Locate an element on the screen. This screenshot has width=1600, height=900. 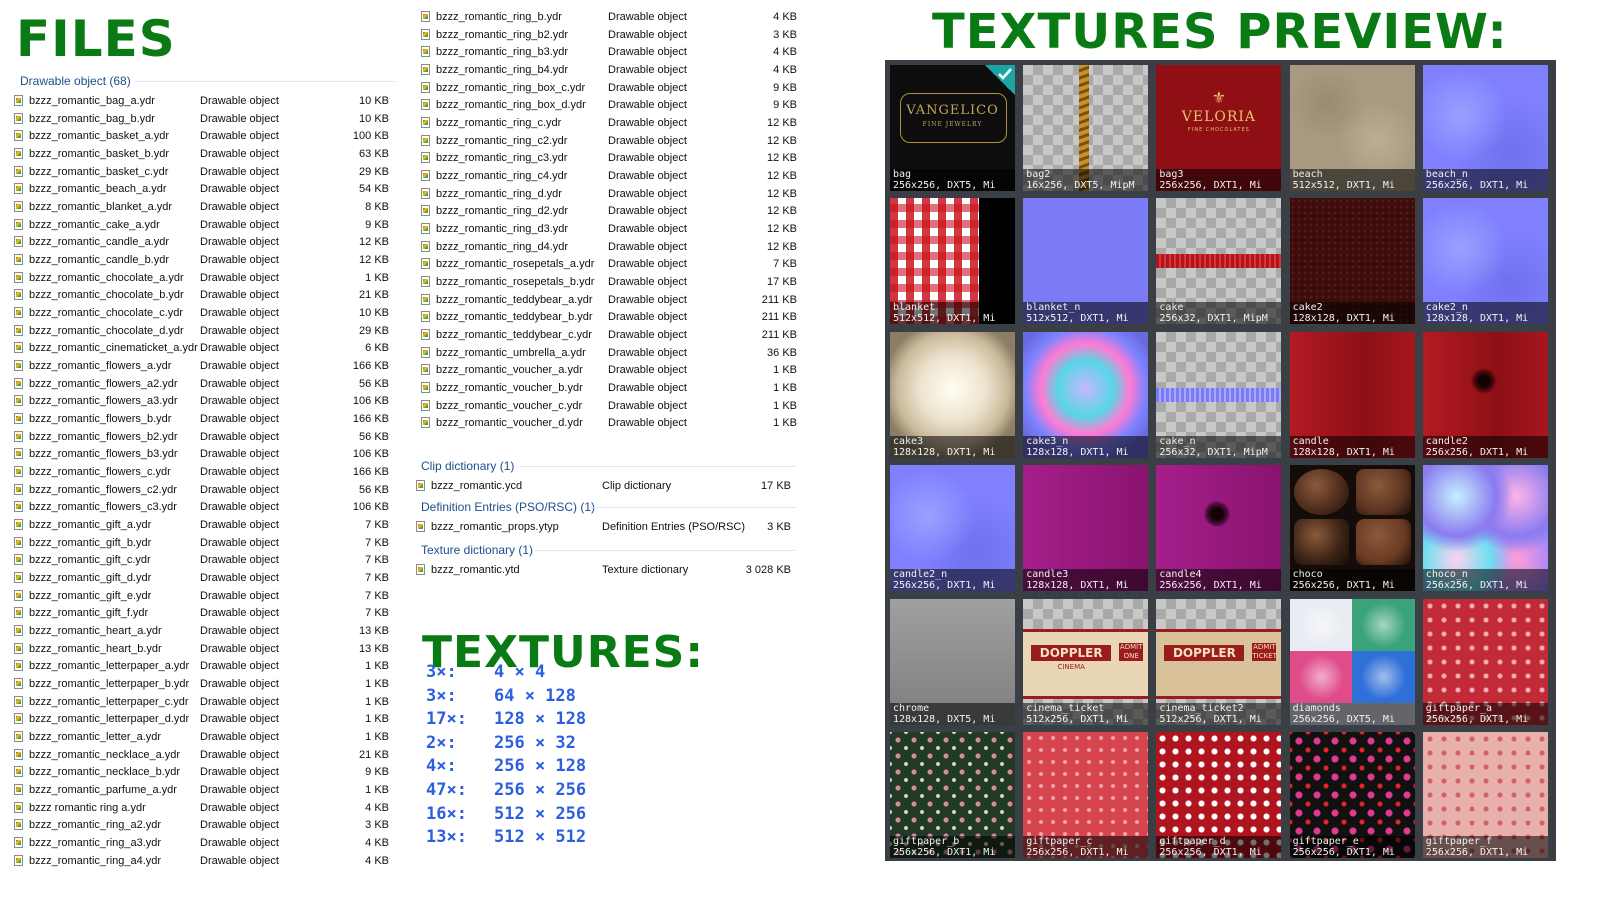
texture-info: 128x128, DXT1, Mi is located at coordinates (1477, 319).